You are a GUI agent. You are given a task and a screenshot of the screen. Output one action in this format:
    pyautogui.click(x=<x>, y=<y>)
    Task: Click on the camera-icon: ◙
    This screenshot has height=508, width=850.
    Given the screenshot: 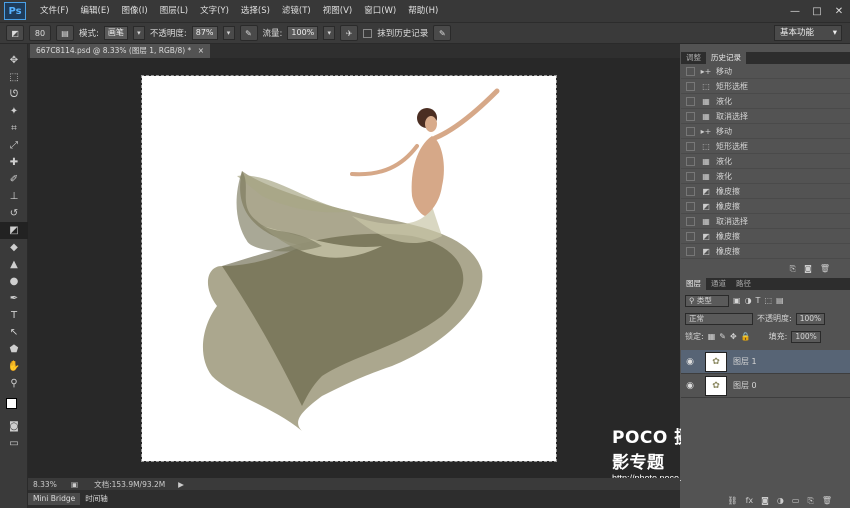 What is the action you would take?
    pyautogui.click(x=808, y=270)
    